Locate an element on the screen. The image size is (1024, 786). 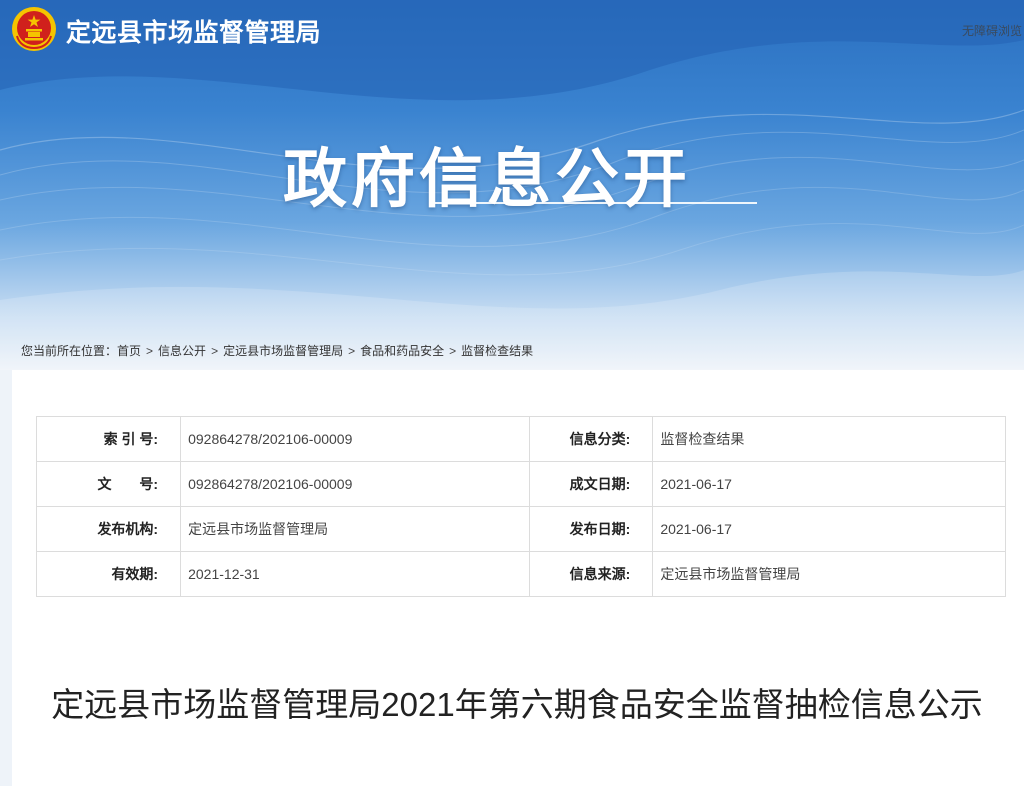
meta-value-written-date: 2021-06-17 is located at coordinates (829, 484).